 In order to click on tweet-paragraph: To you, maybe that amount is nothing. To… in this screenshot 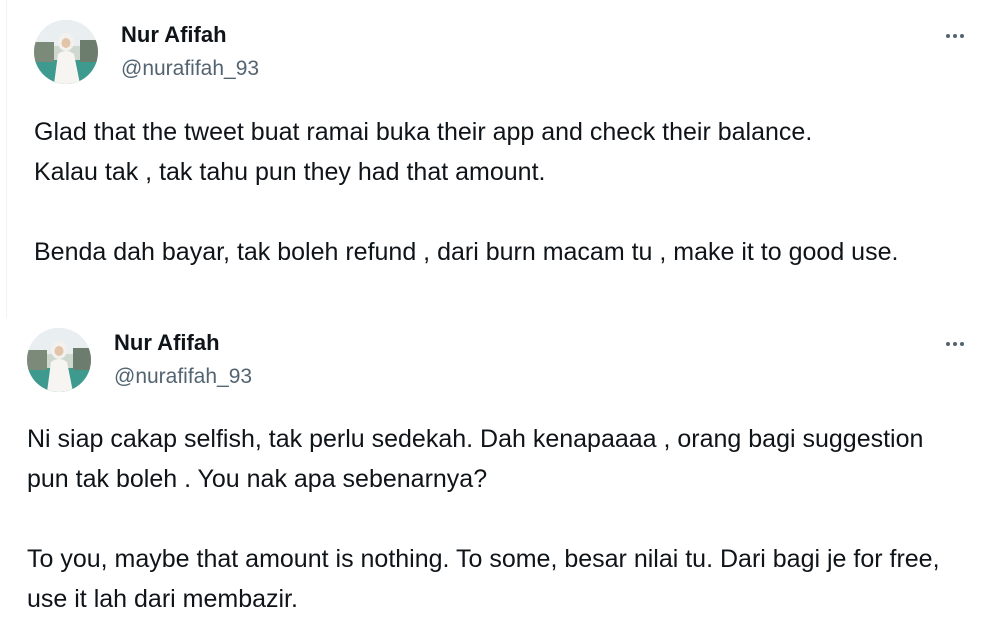, I will do `click(487, 579)`.